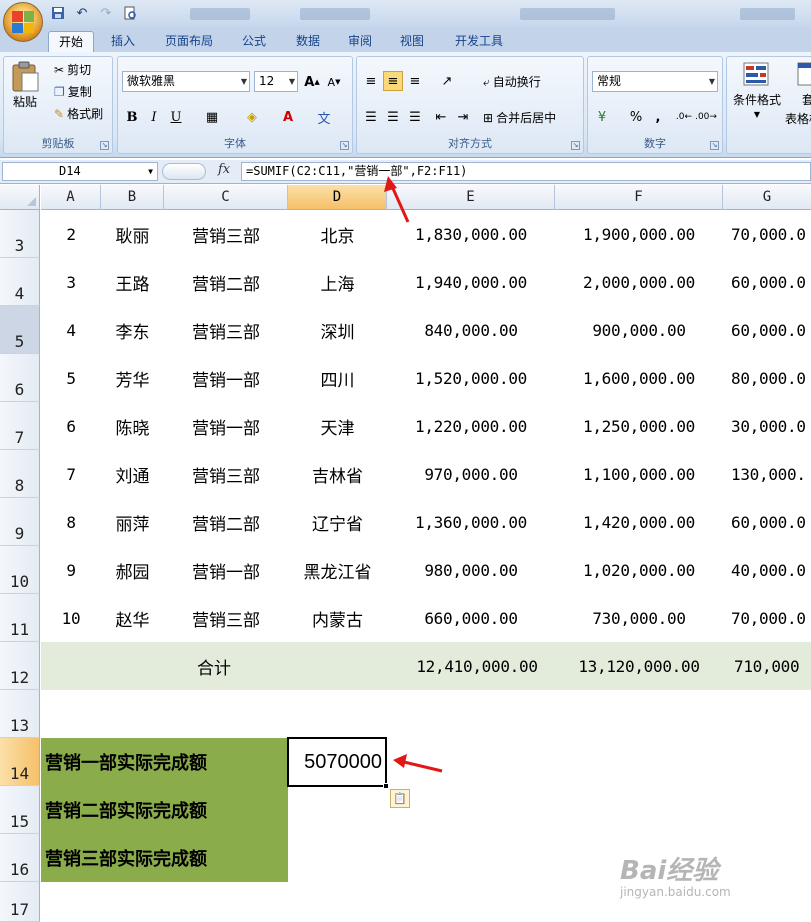 Image resolution: width=811 pixels, height=922 pixels. What do you see at coordinates (164, 810) in the screenshot?
I see `dept2-label-cell: 营销二部实际完成额` at bounding box center [164, 810].